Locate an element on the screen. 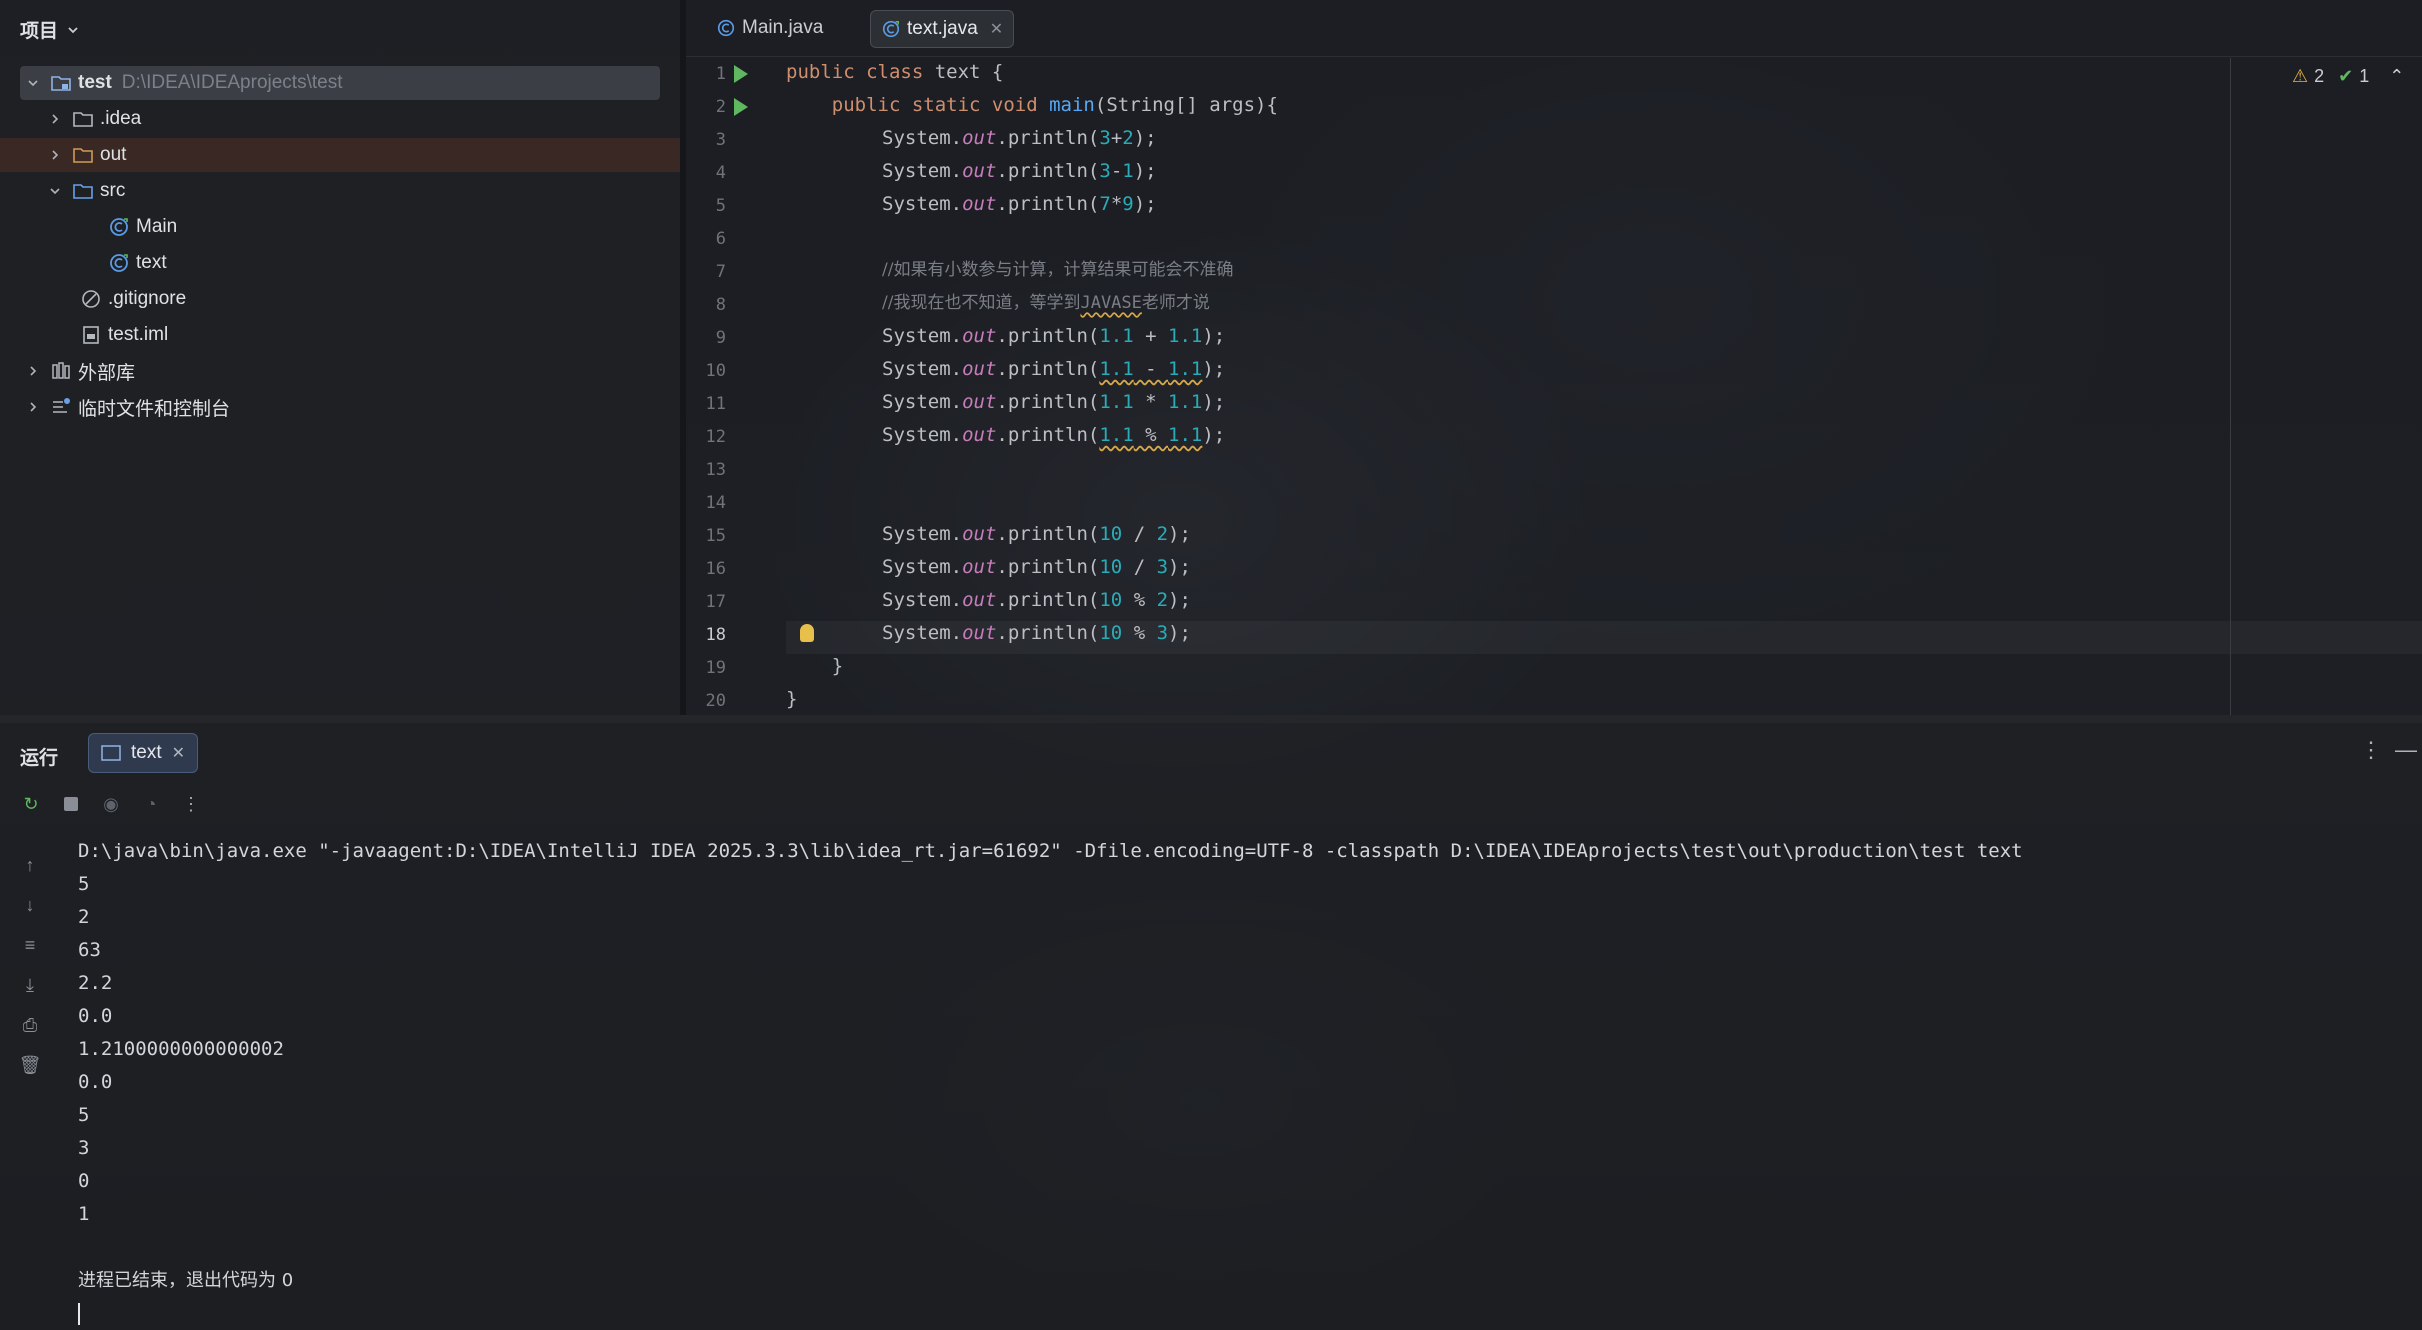 The image size is (2422, 1330). line-number: 4 is located at coordinates (720, 173).